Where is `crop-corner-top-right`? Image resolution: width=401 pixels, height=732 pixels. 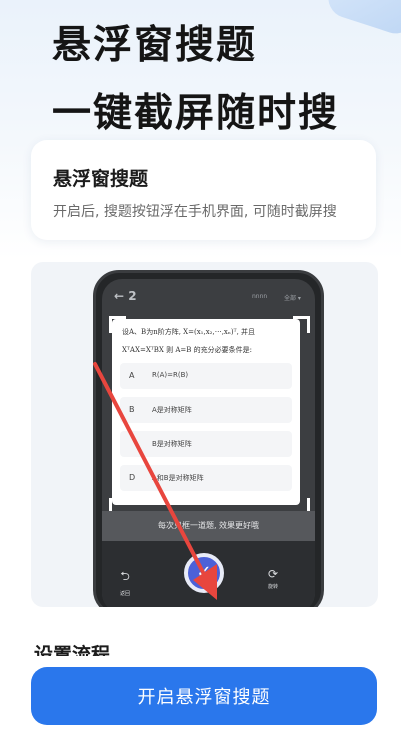 crop-corner-top-right is located at coordinates (301, 324).